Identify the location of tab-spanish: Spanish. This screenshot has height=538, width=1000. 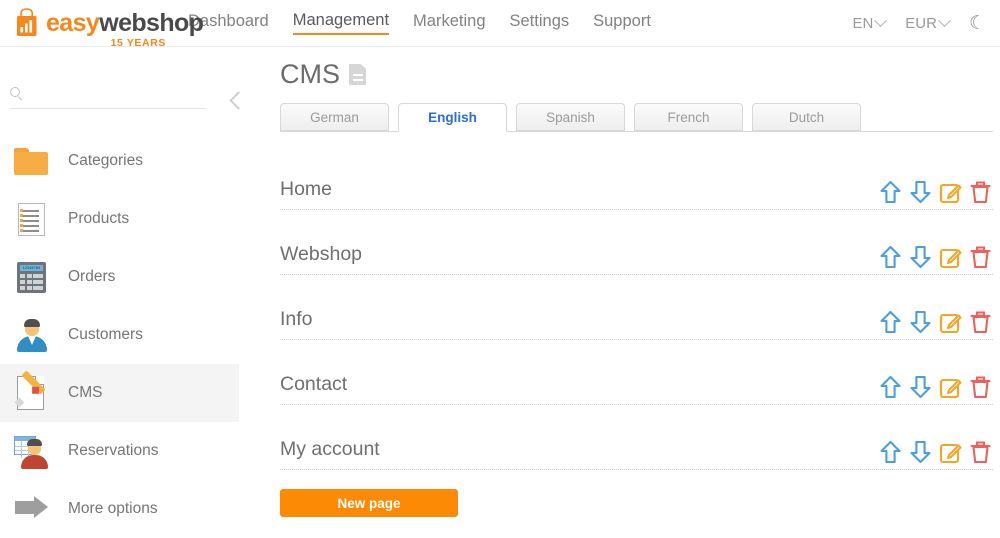
(570, 117).